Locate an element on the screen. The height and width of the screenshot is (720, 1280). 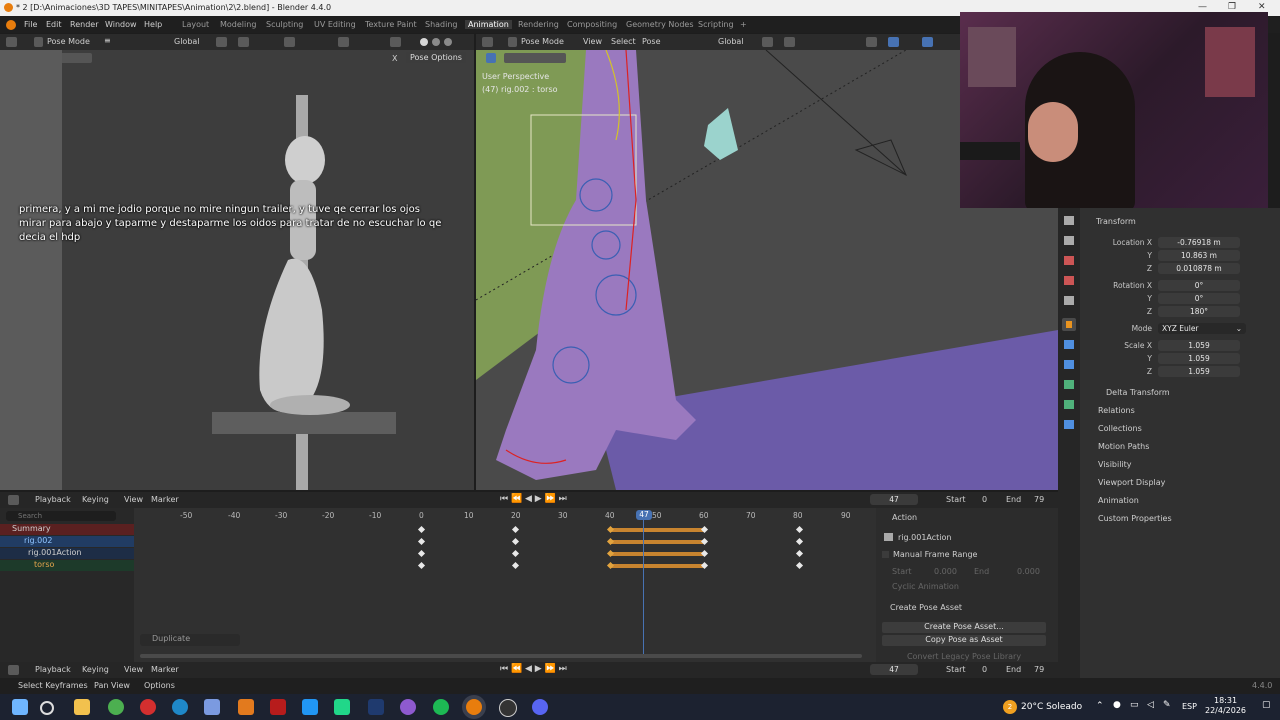
object-tab-icon is located at coordinates (1069, 324).